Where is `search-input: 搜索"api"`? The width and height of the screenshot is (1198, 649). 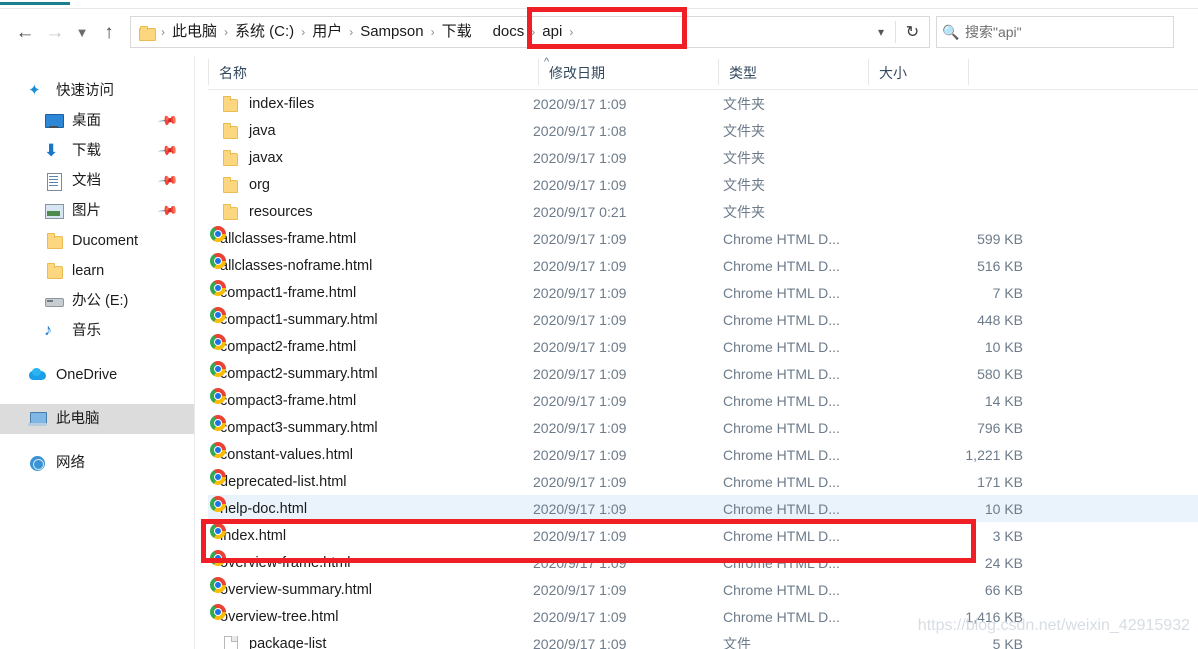
search-input: 搜索"api" is located at coordinates (993, 32).